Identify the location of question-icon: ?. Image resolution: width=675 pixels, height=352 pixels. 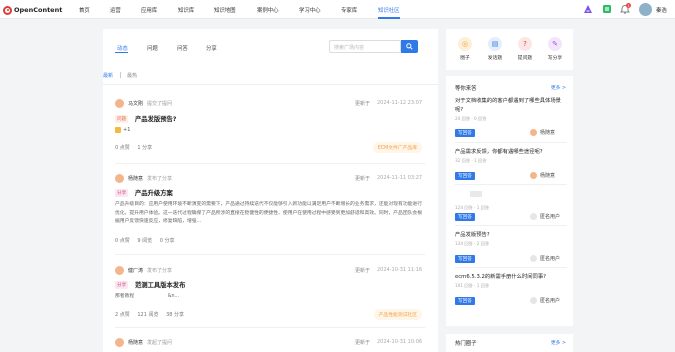
(525, 44).